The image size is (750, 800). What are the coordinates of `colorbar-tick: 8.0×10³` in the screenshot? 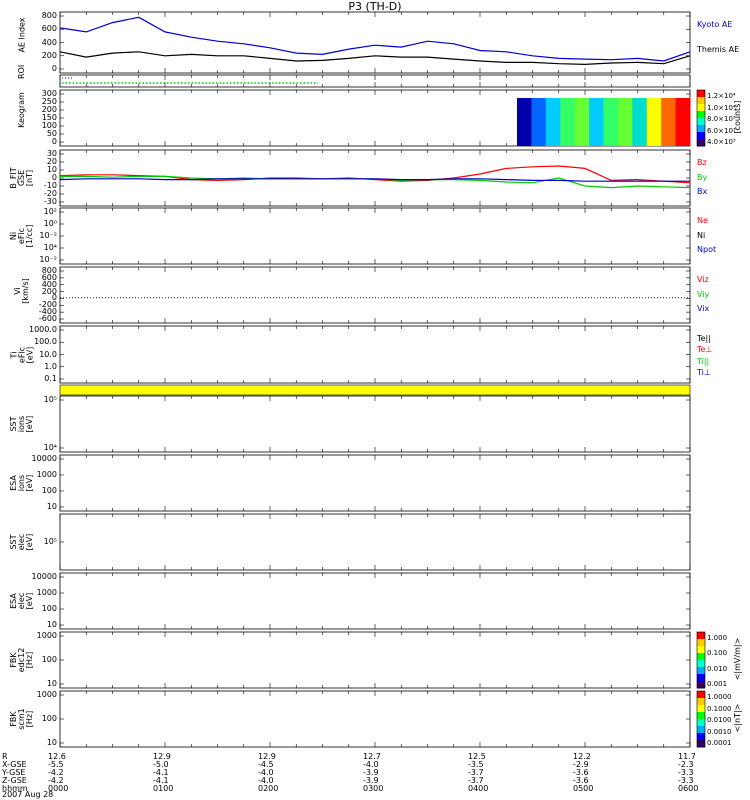 It's located at (721, 119).